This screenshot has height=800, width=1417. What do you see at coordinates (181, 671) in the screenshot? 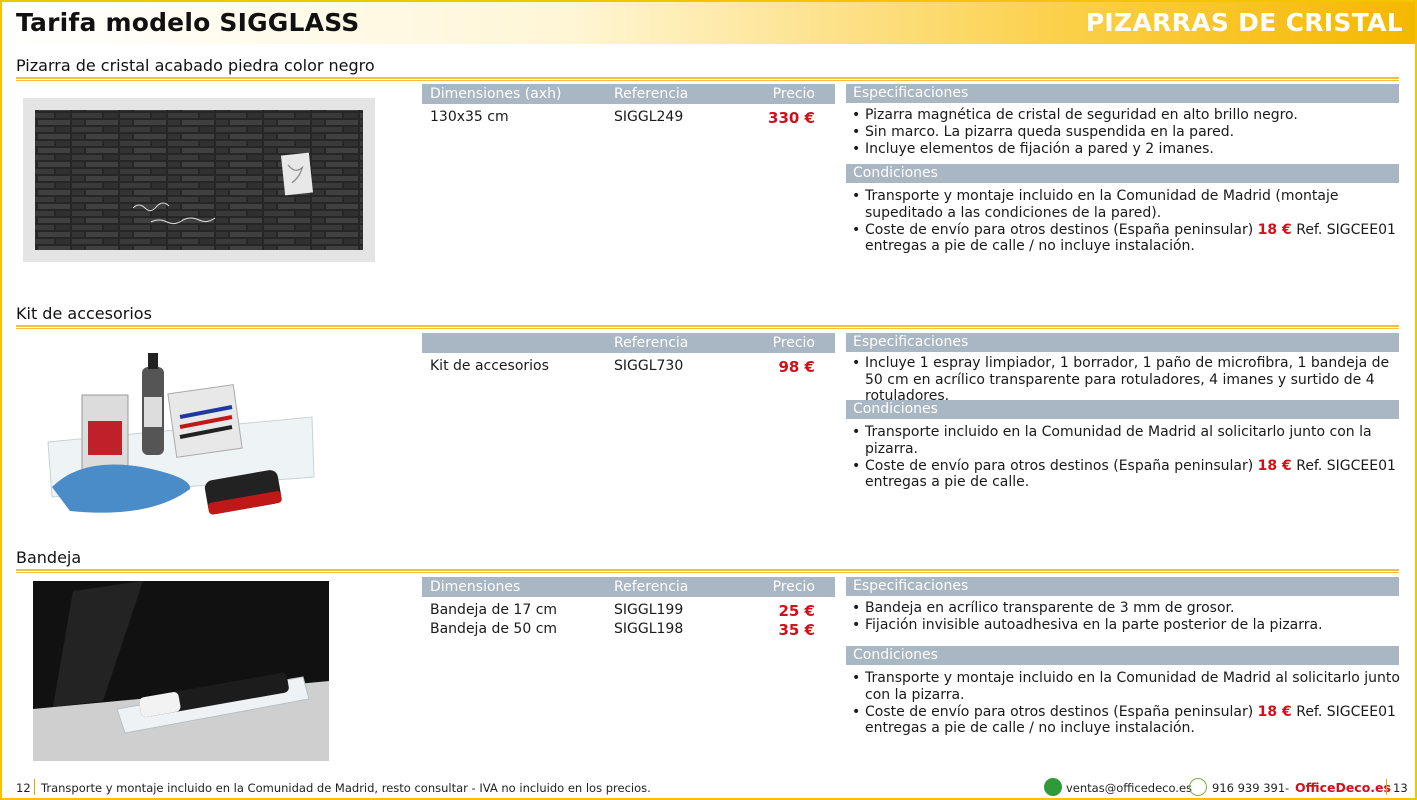
I see `product-image-tray` at bounding box center [181, 671].